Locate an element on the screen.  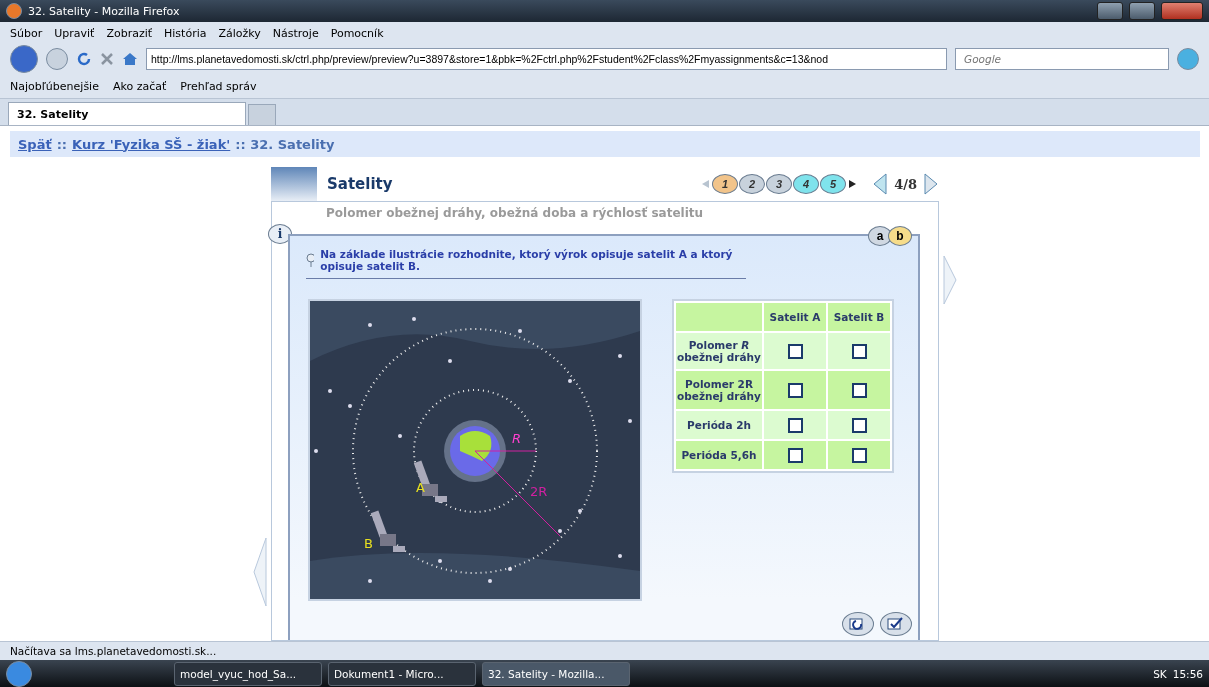
reset-button is located at coordinates (858, 624).